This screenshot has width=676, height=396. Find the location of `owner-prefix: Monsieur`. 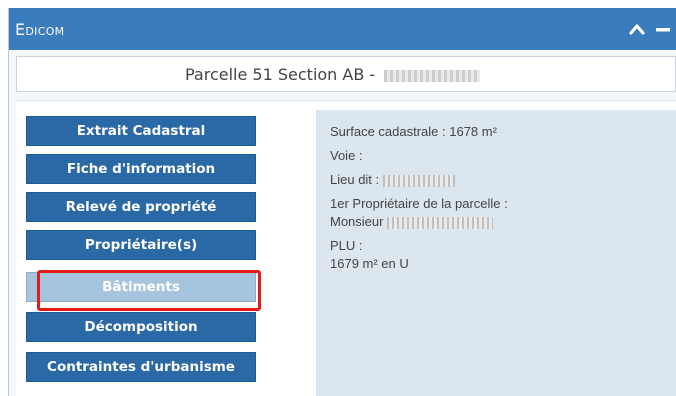

owner-prefix: Monsieur is located at coordinates (357, 221).